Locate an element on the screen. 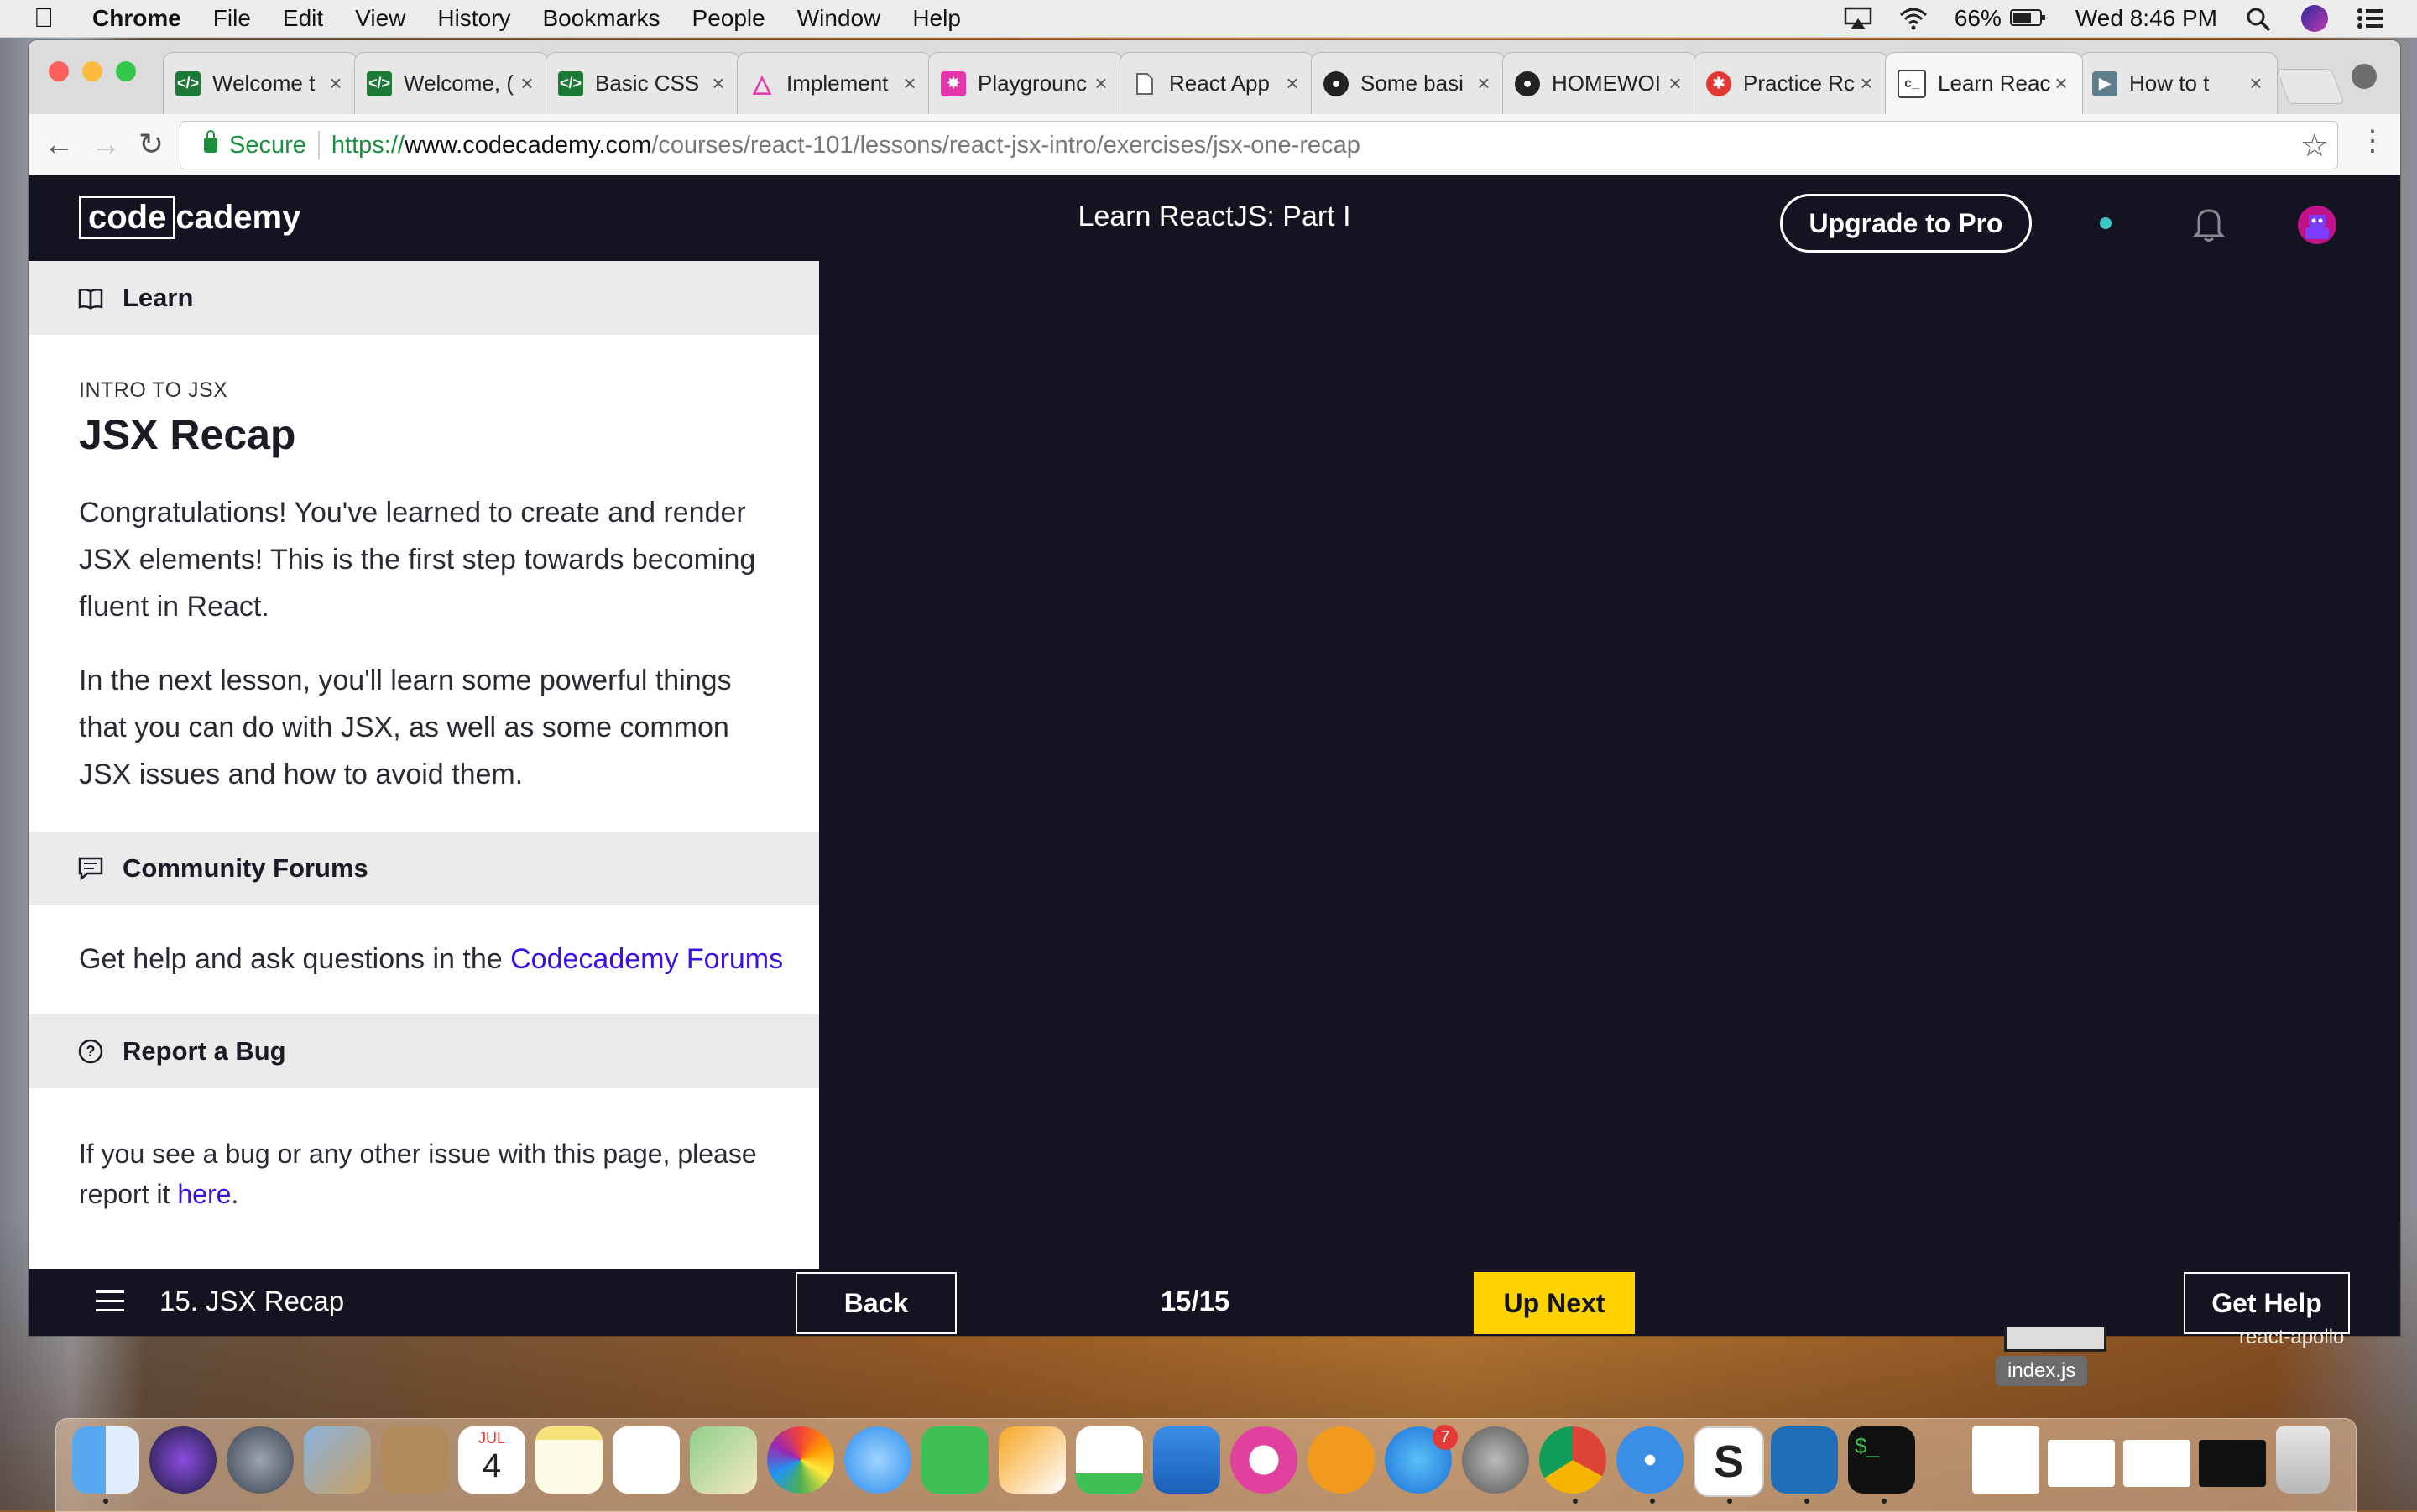 The height and width of the screenshot is (1512, 2417). current-lesson-label: 15. JSX Recap is located at coordinates (251, 1301).